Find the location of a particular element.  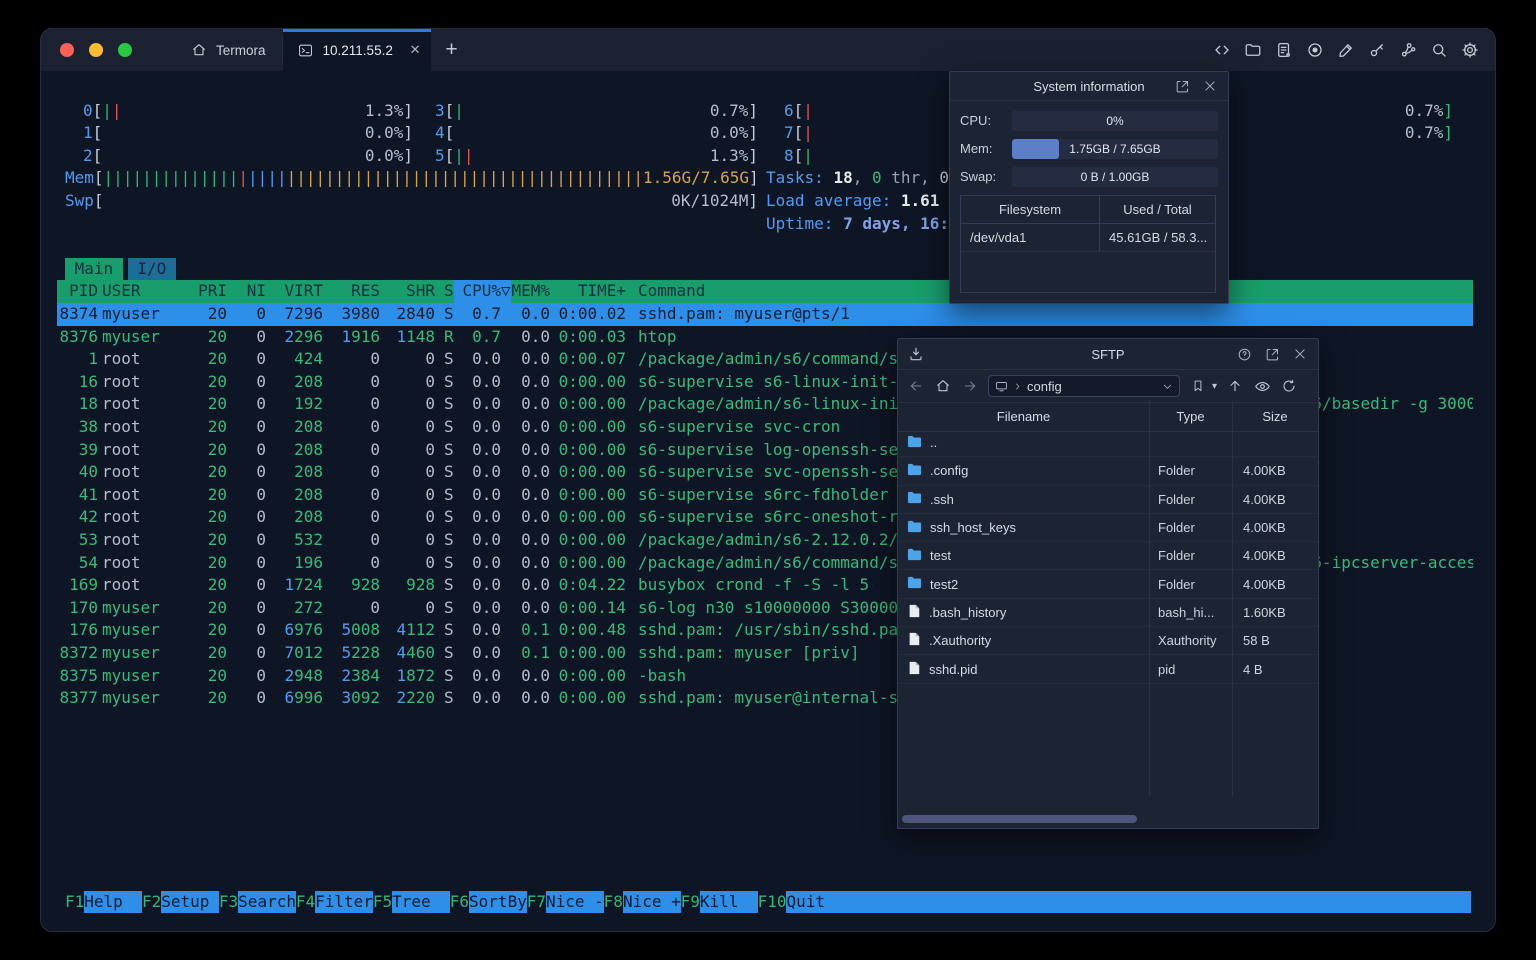

settings-gear-icon is located at coordinates (1470, 50).